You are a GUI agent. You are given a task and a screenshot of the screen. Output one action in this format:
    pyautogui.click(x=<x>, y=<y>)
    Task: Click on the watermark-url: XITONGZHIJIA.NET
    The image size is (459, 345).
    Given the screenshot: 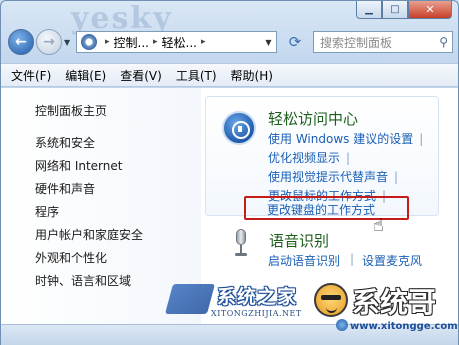 What is the action you would take?
    pyautogui.click(x=256, y=313)
    